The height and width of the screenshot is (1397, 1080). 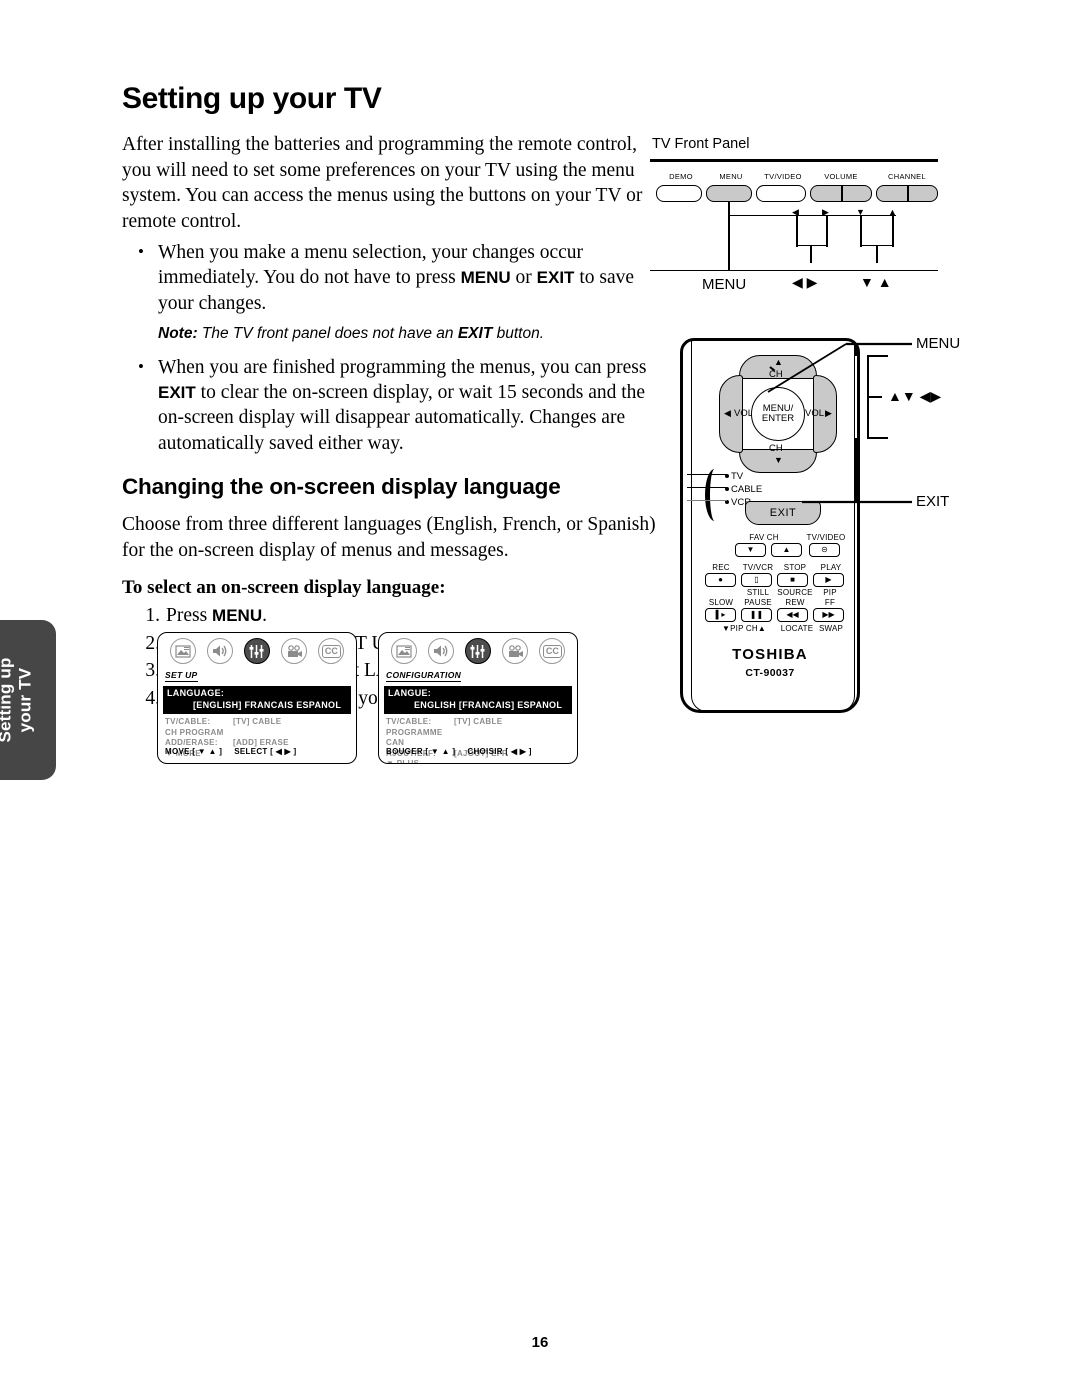 What do you see at coordinates (475, 333) in the screenshot?
I see `note-exit-key: EXIT` at bounding box center [475, 333].